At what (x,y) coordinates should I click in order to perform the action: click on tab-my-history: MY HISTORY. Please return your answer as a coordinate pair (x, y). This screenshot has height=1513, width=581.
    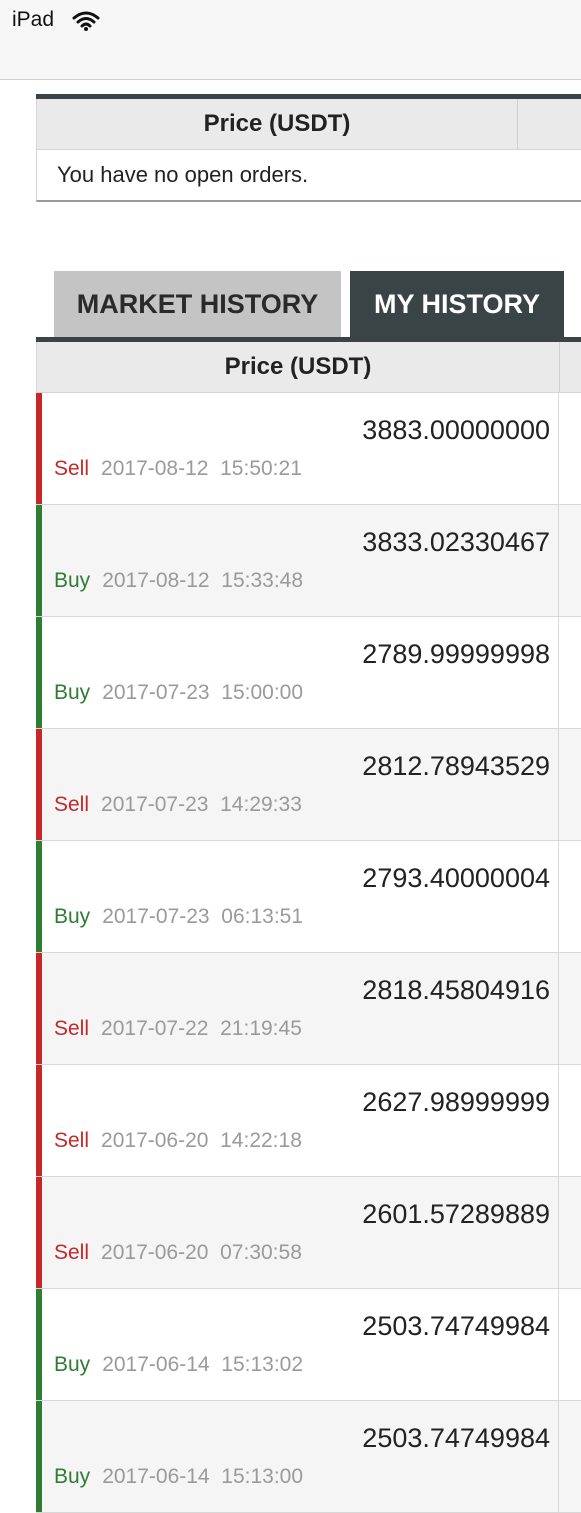
    Looking at the image, I should click on (457, 304).